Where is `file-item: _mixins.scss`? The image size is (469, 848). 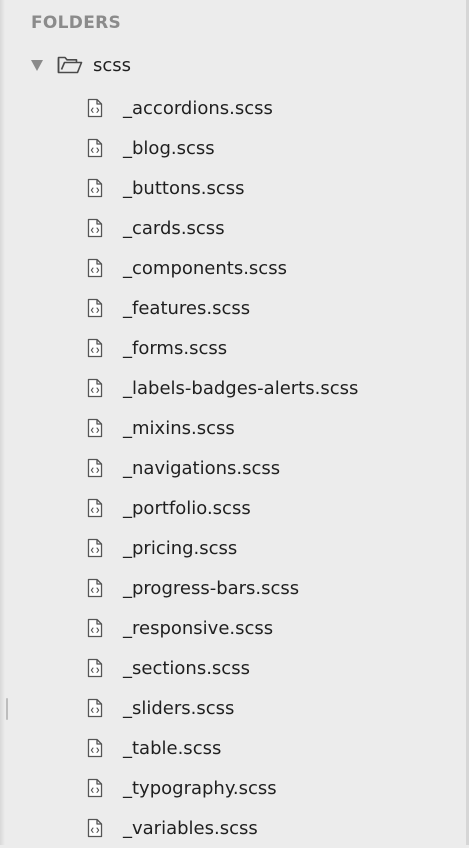 file-item: _mixins.scss is located at coordinates (222, 428).